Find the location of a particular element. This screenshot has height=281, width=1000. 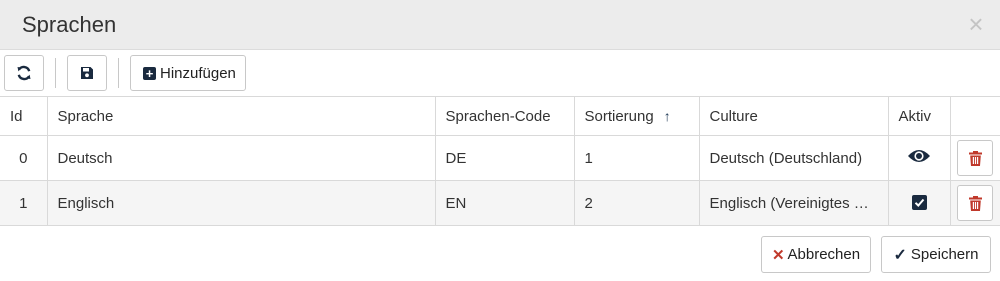

close-icon: × is located at coordinates (976, 24).